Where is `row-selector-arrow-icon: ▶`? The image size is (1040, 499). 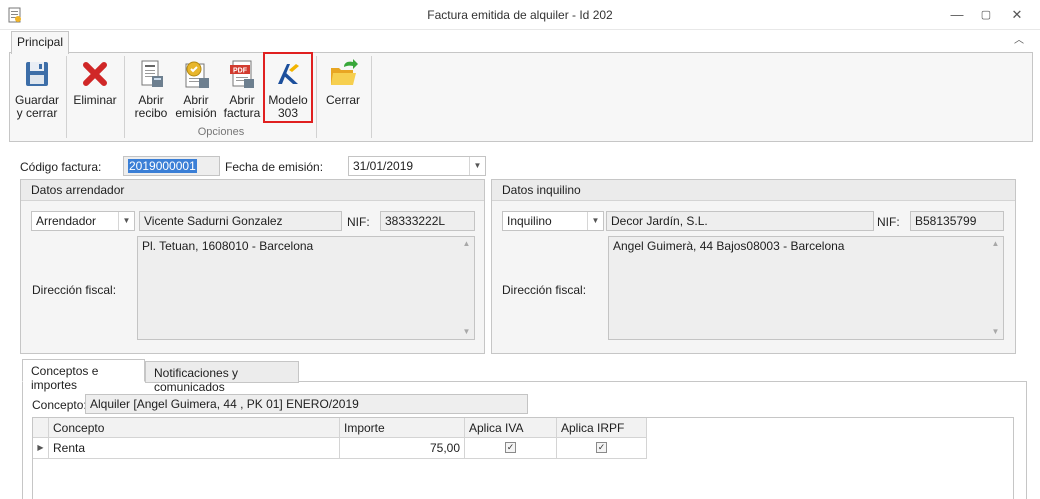
row-selector-arrow-icon: ▶ is located at coordinates (41, 448).